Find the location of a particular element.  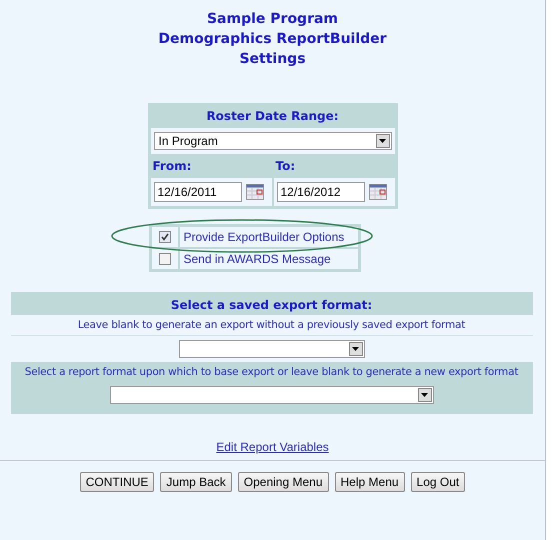

edit-variables-link: Edit Report Variables is located at coordinates (272, 447).